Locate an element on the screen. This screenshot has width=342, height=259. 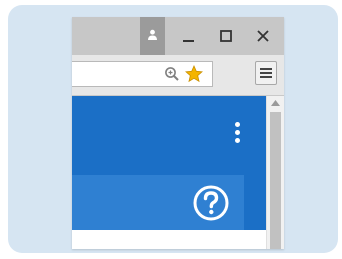
browser-toolbar is located at coordinates (178, 75).